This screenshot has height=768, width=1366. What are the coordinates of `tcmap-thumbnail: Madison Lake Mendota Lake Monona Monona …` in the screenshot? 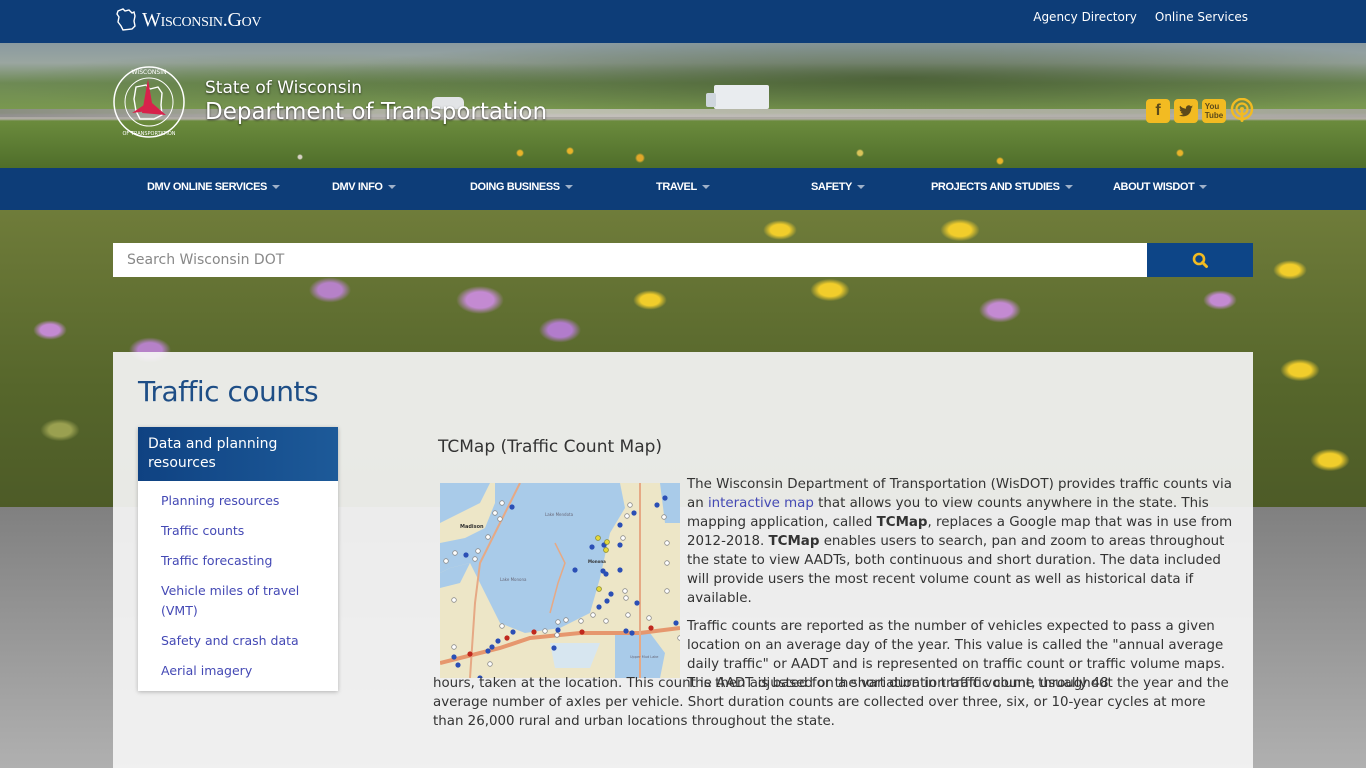 It's located at (560, 580).